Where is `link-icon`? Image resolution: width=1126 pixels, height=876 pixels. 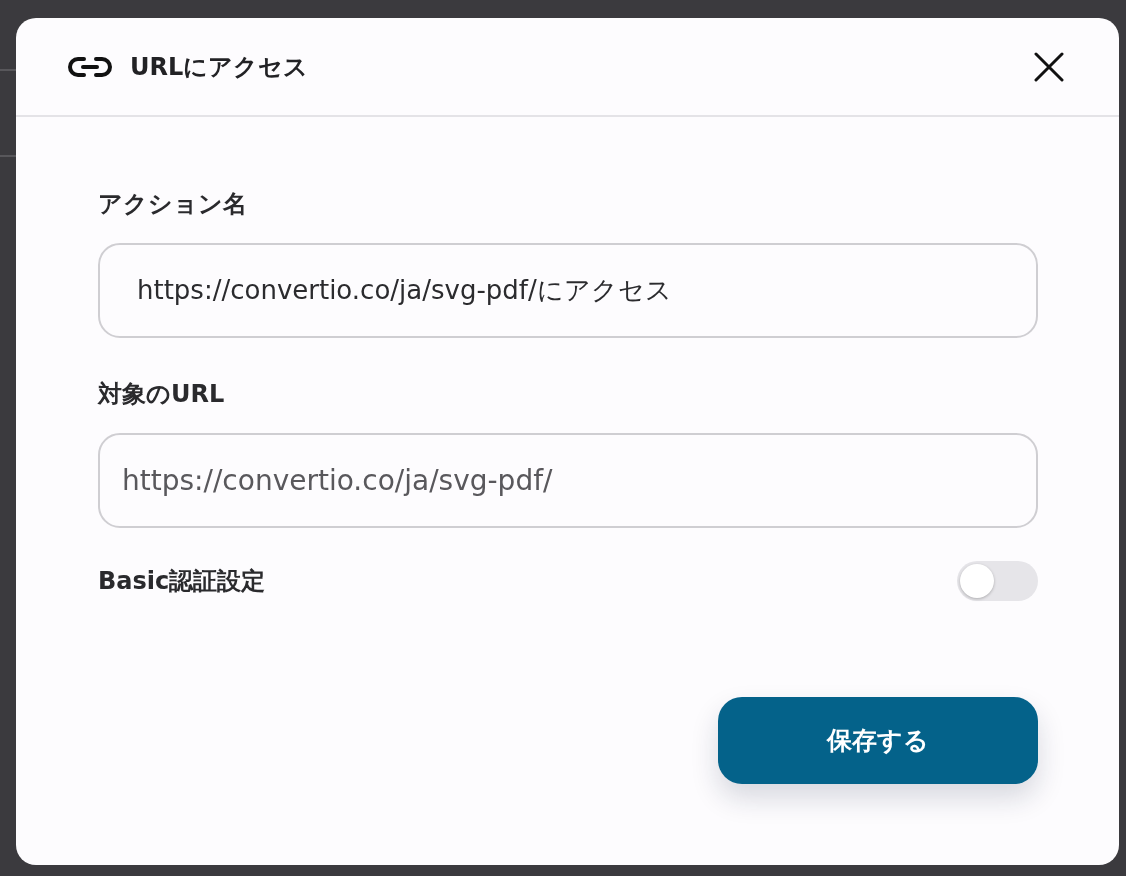 link-icon is located at coordinates (90, 66).